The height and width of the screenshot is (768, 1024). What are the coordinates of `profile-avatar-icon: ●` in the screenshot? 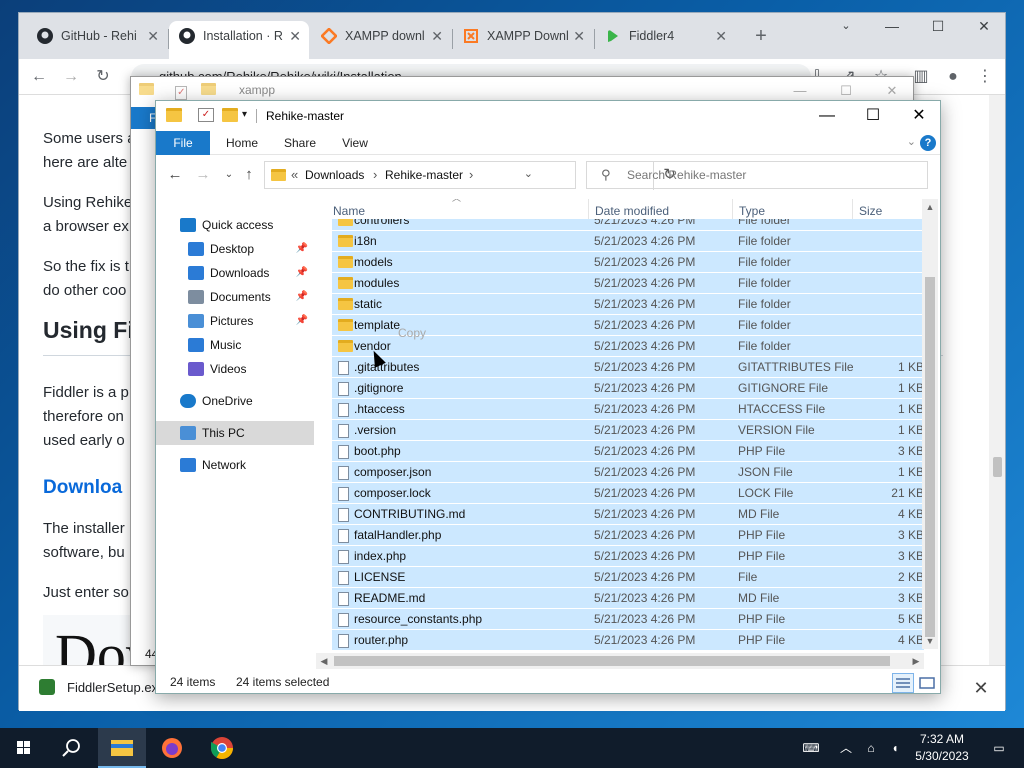 It's located at (953, 77).